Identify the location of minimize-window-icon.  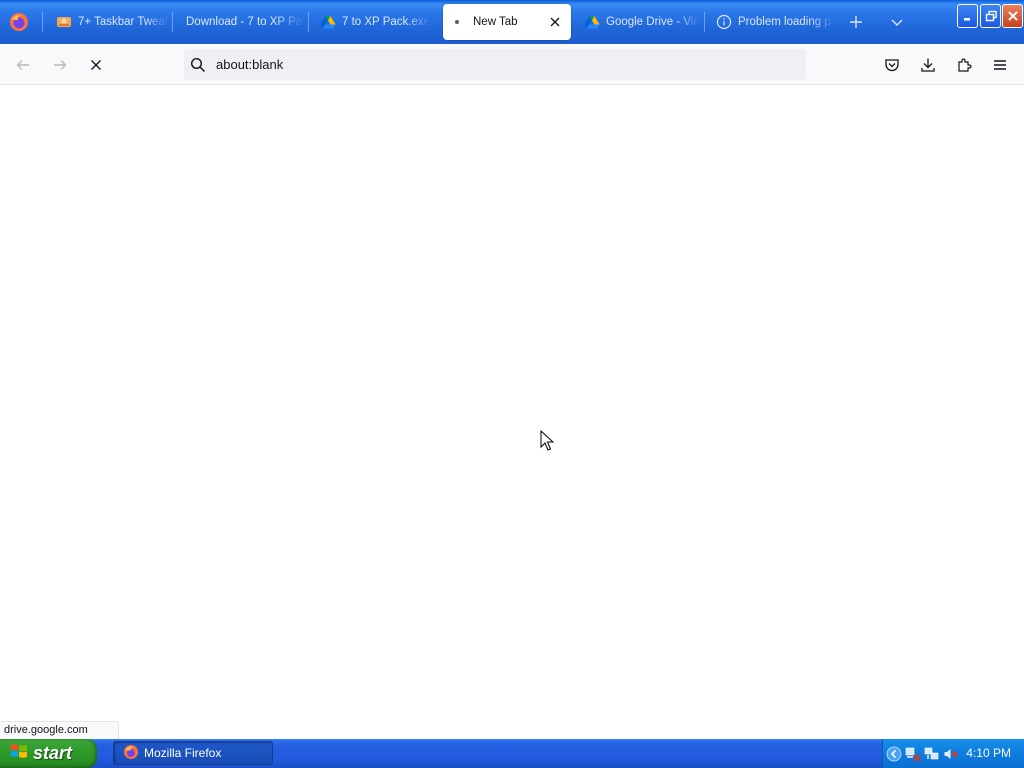
(967, 16).